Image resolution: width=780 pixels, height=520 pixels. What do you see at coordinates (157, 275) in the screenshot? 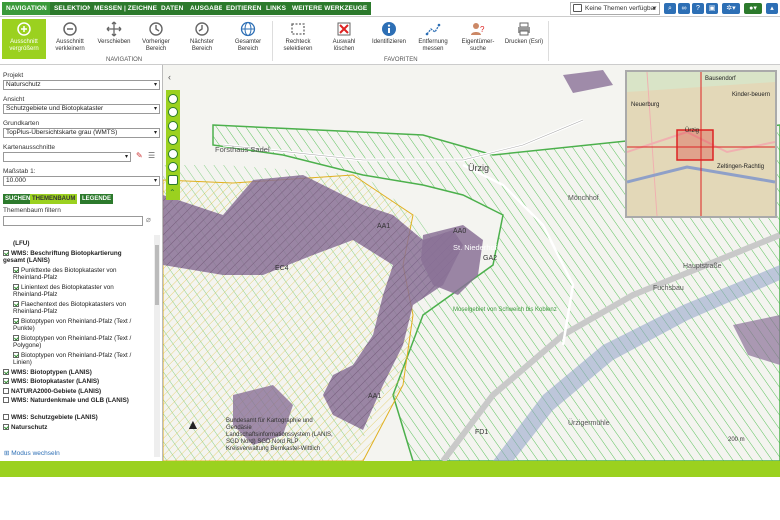
I see `scrollbar-thumb` at bounding box center [157, 275].